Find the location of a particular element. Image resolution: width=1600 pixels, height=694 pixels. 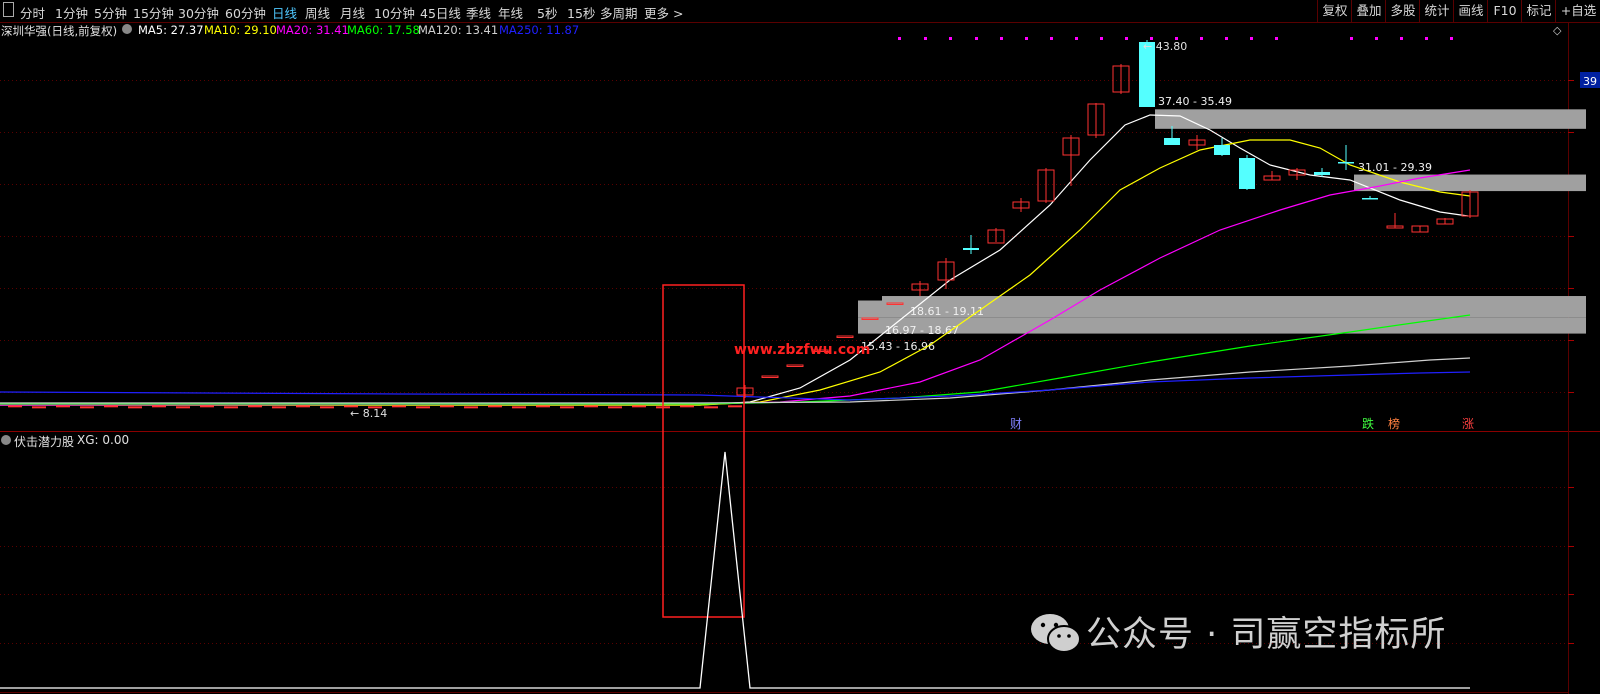

tab-period-12: 年线 is located at coordinates (510, 12).